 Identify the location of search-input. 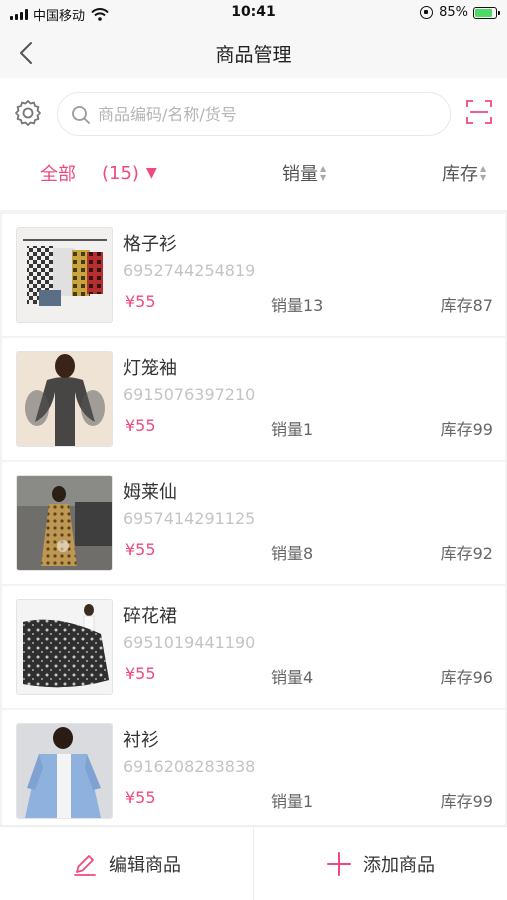
(268, 114).